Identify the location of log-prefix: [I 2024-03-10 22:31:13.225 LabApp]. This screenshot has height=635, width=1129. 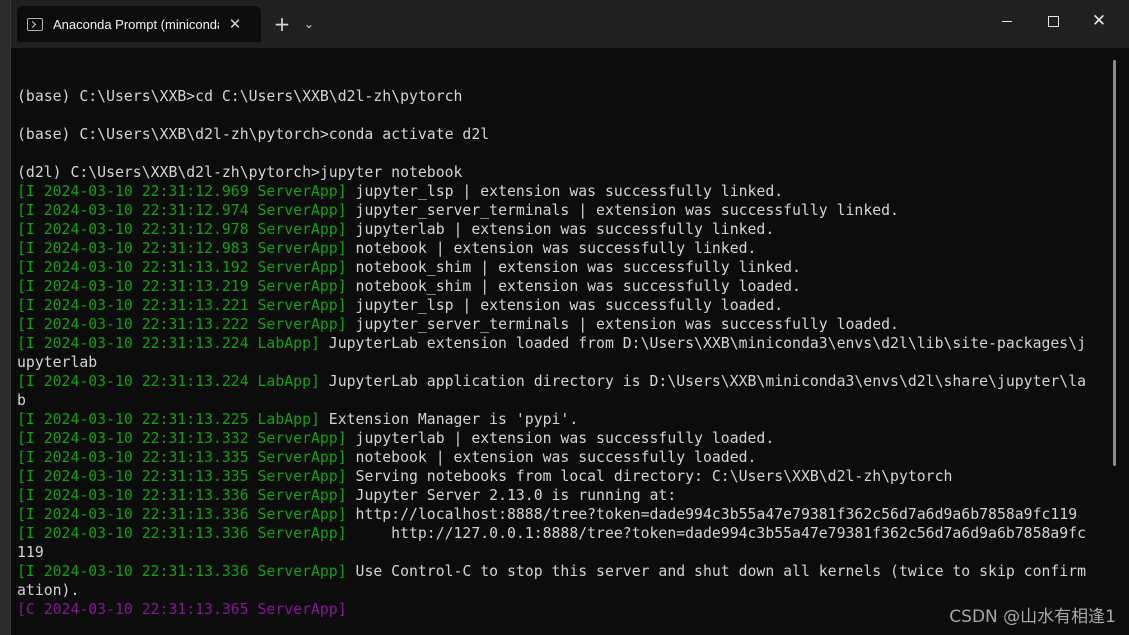
(168, 419).